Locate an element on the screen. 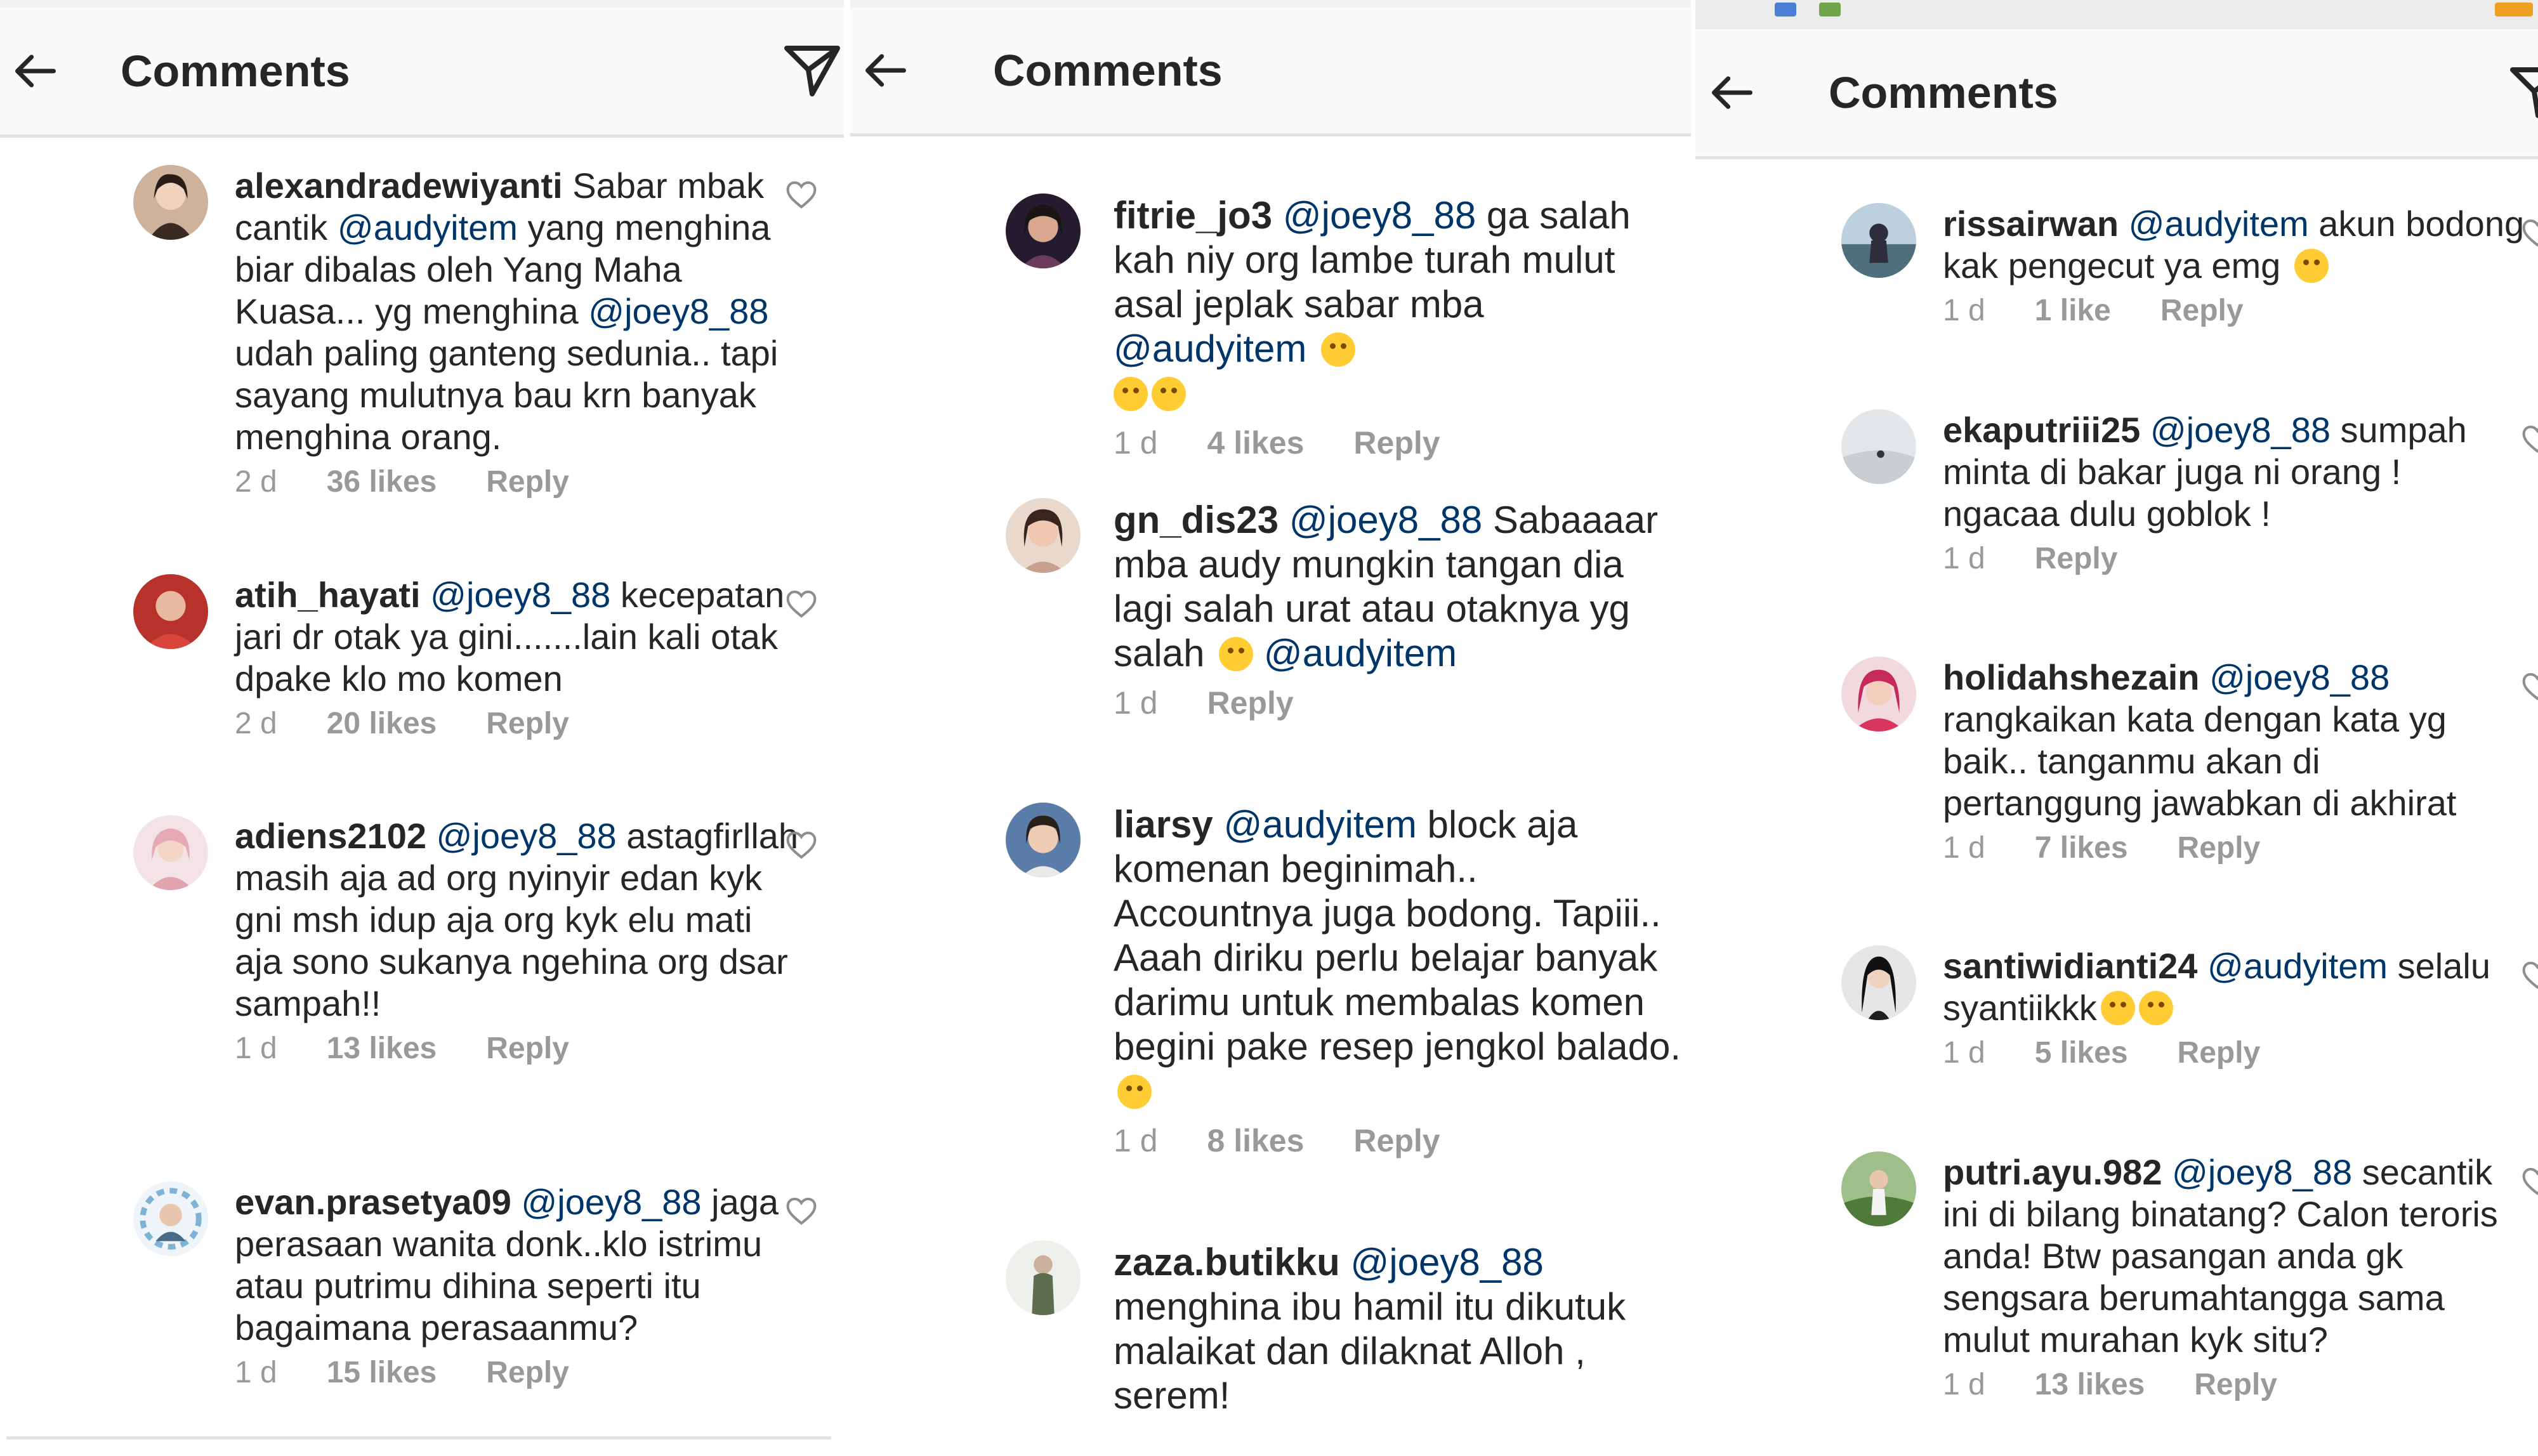 The image size is (2538, 1456). username-link: holidahshezain is located at coordinates (2071, 677).